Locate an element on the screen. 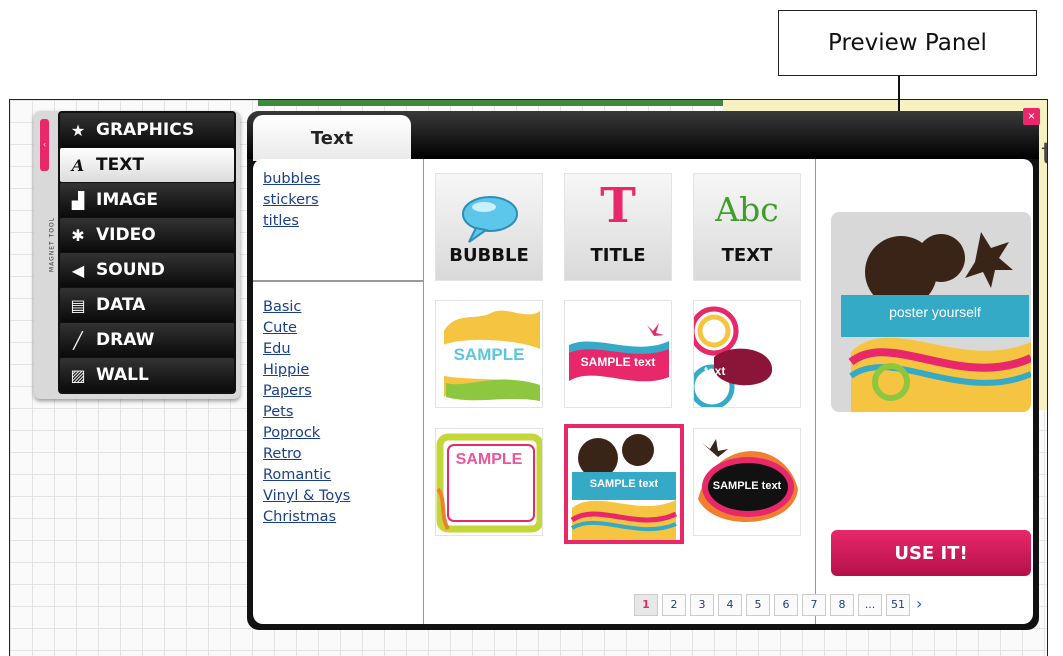 The height and width of the screenshot is (656, 1063). tool-label: DRAW is located at coordinates (125, 340).